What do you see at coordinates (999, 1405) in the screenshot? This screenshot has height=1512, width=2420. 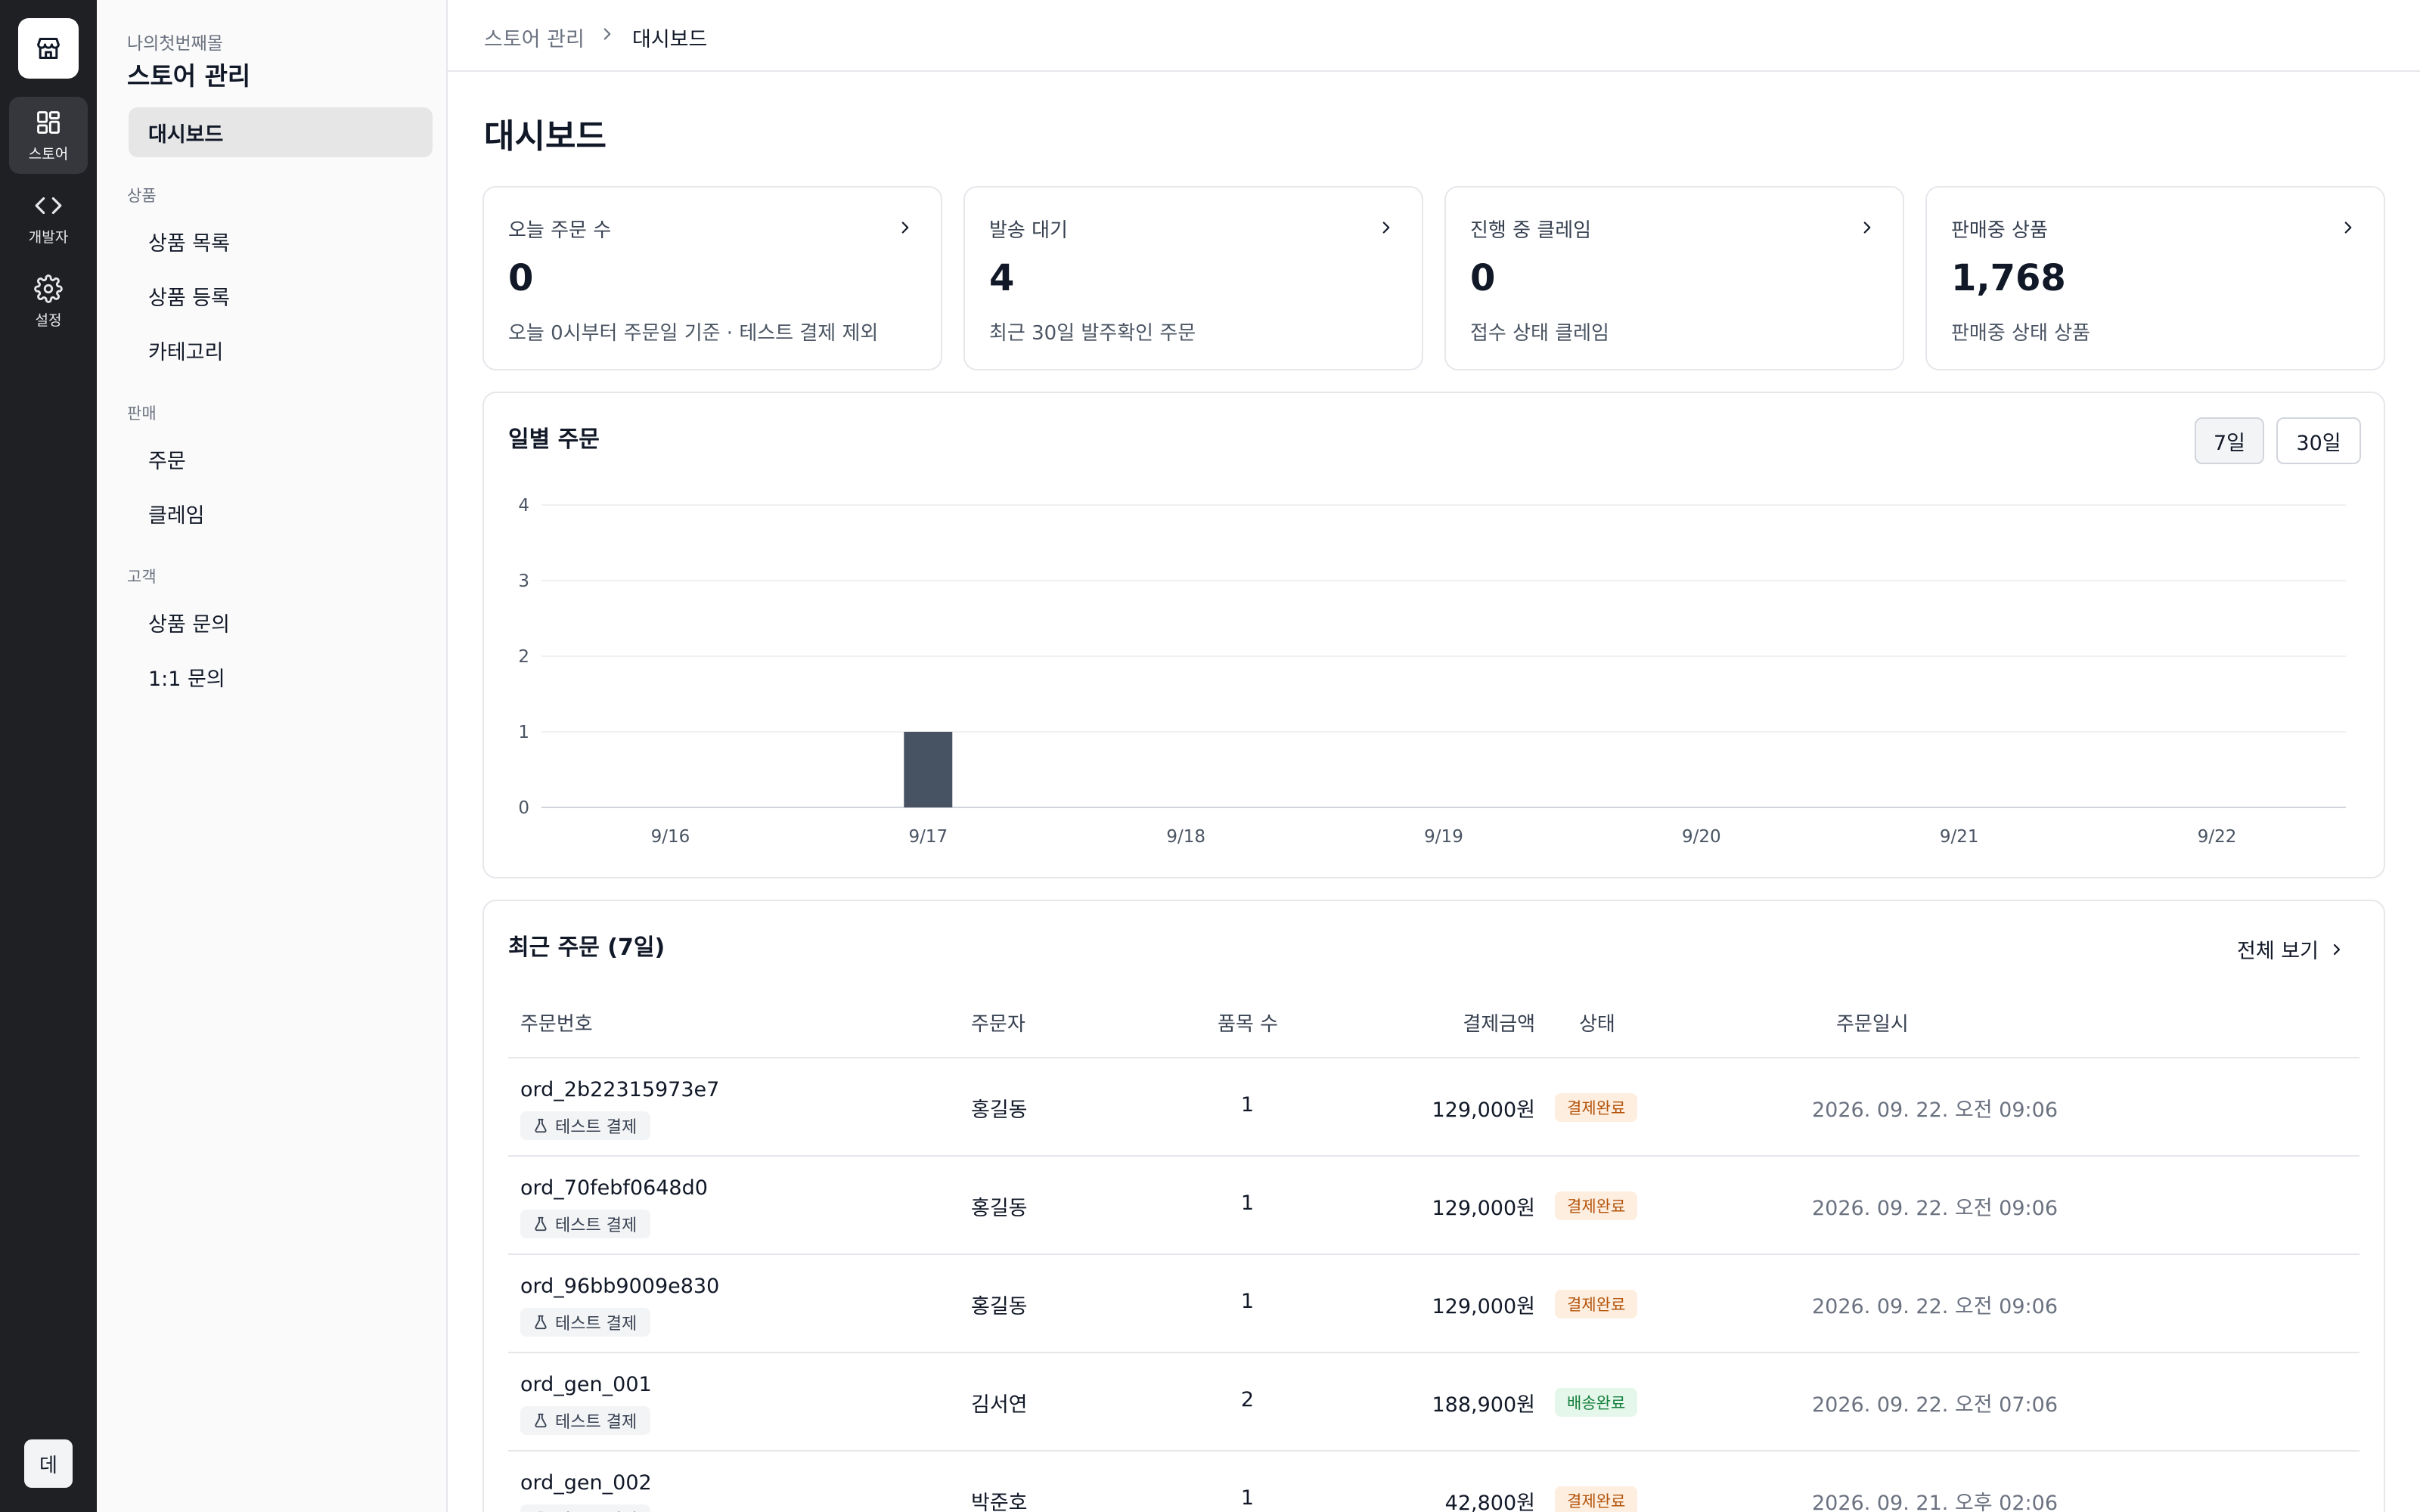 I see `buyer-name: 김서연` at bounding box center [999, 1405].